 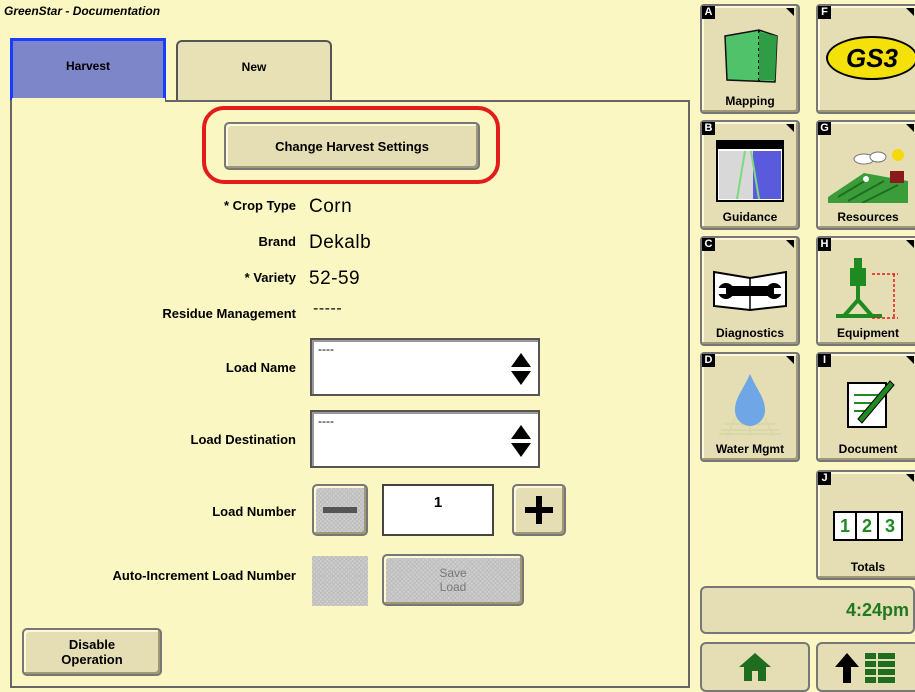 I want to click on softkey-label: Guidance, so click(x=750, y=217).